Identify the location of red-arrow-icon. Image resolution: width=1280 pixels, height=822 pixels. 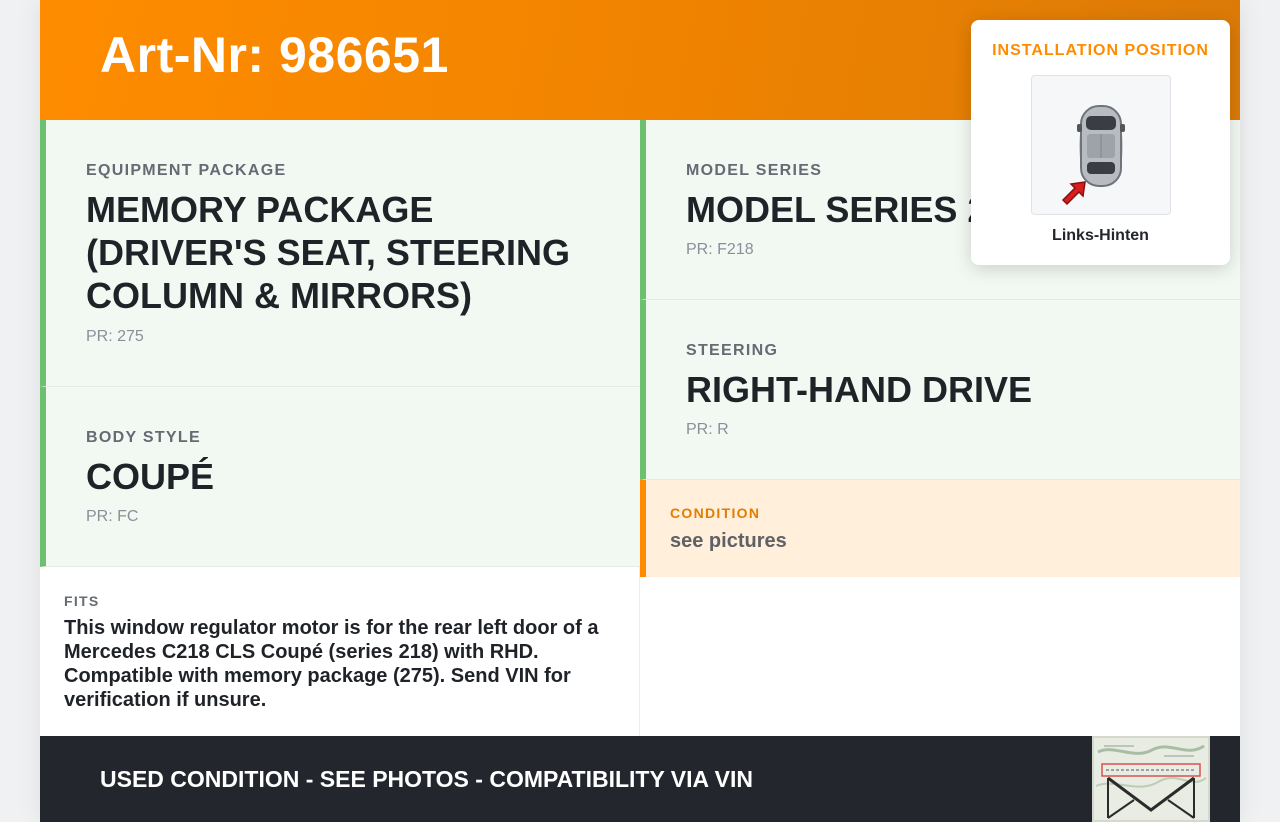
(1074, 191).